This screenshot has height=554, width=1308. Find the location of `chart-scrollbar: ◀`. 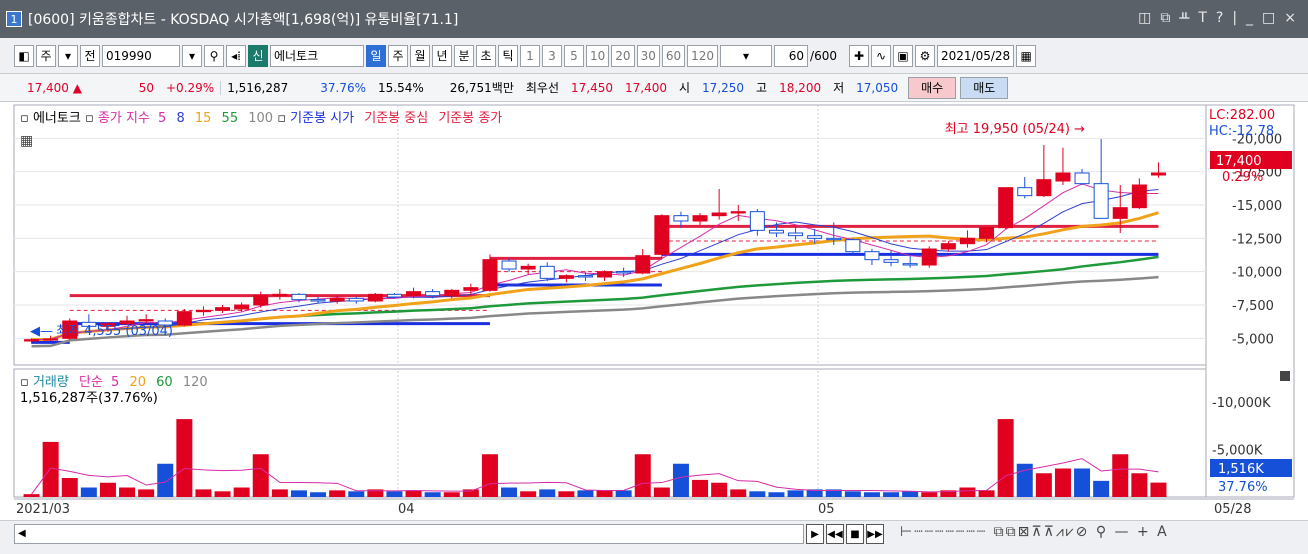

chart-scrollbar: ◀ is located at coordinates (409, 534).